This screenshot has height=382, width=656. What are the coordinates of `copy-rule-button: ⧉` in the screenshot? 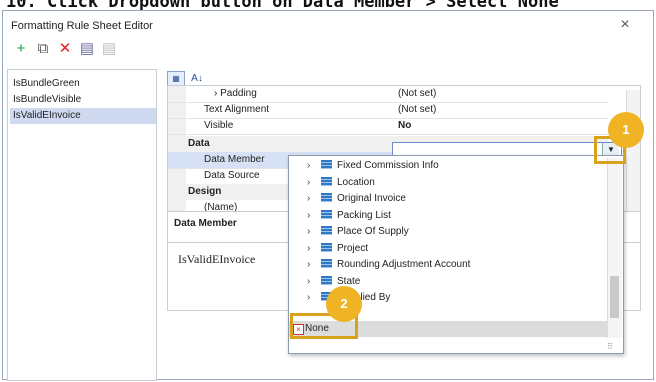 It's located at (43, 49).